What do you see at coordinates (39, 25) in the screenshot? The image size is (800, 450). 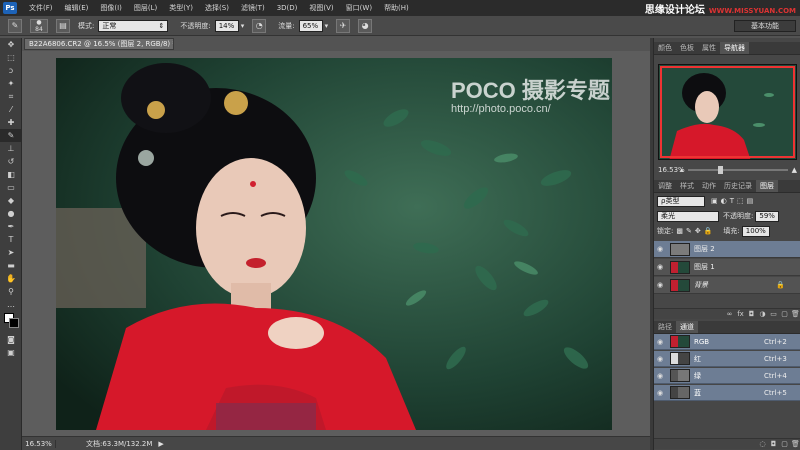 I see `brush-size-picker: ● 84` at bounding box center [39, 25].